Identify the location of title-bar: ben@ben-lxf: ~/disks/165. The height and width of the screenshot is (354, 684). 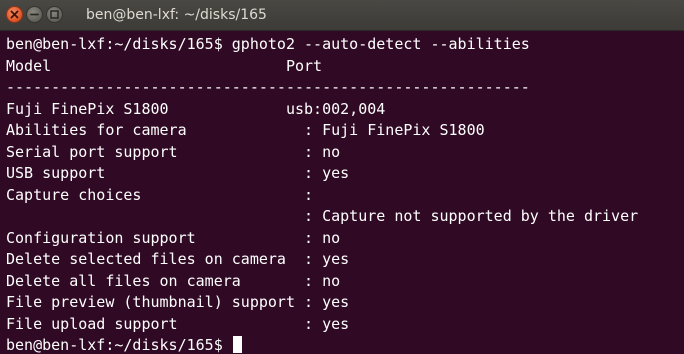
(342, 15).